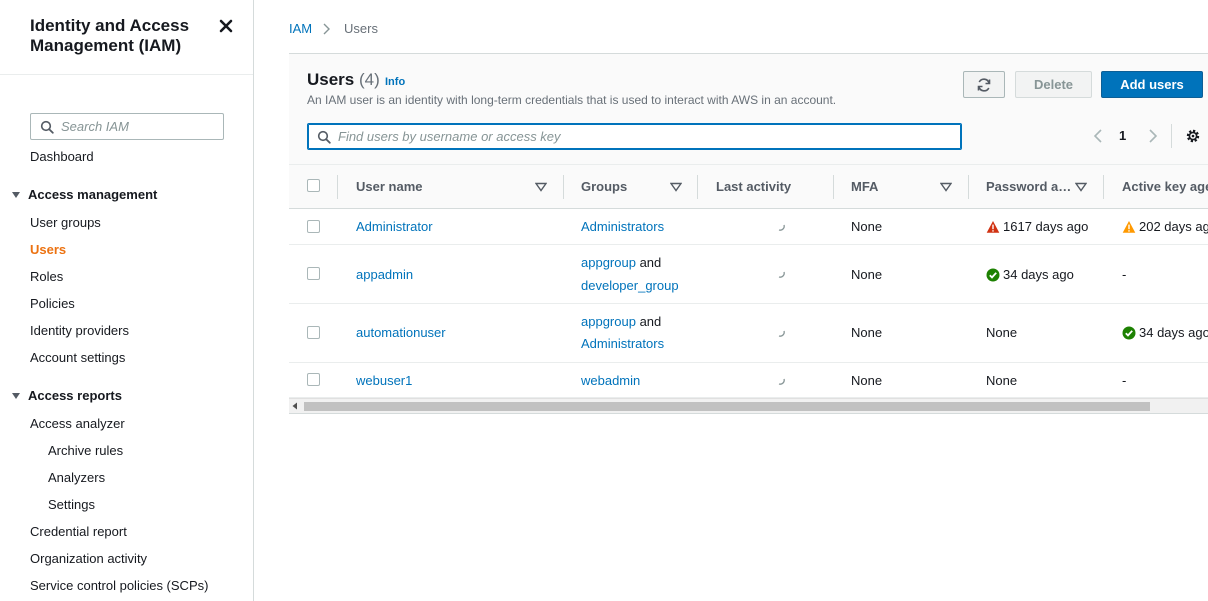 The width and height of the screenshot is (1208, 601). Describe the element at coordinates (1173, 332) in the screenshot. I see `key-age-text: 34 days ago` at that location.